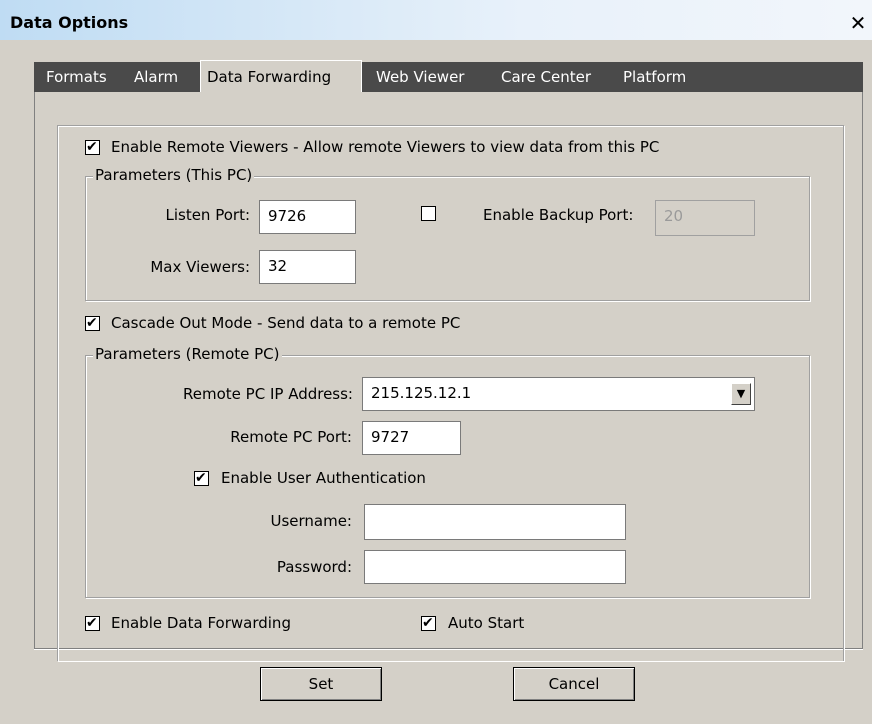  I want to click on password-input, so click(495, 567).